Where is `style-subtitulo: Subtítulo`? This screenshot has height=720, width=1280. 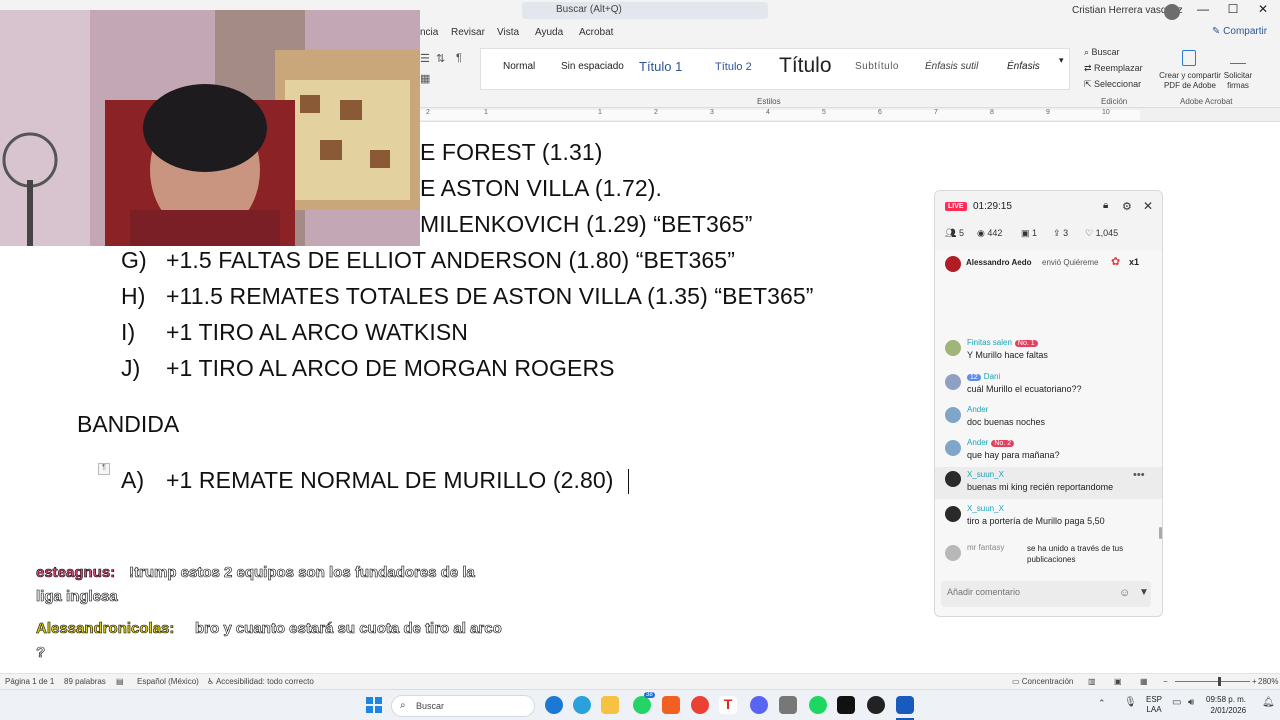 style-subtitulo: Subtítulo is located at coordinates (877, 66).